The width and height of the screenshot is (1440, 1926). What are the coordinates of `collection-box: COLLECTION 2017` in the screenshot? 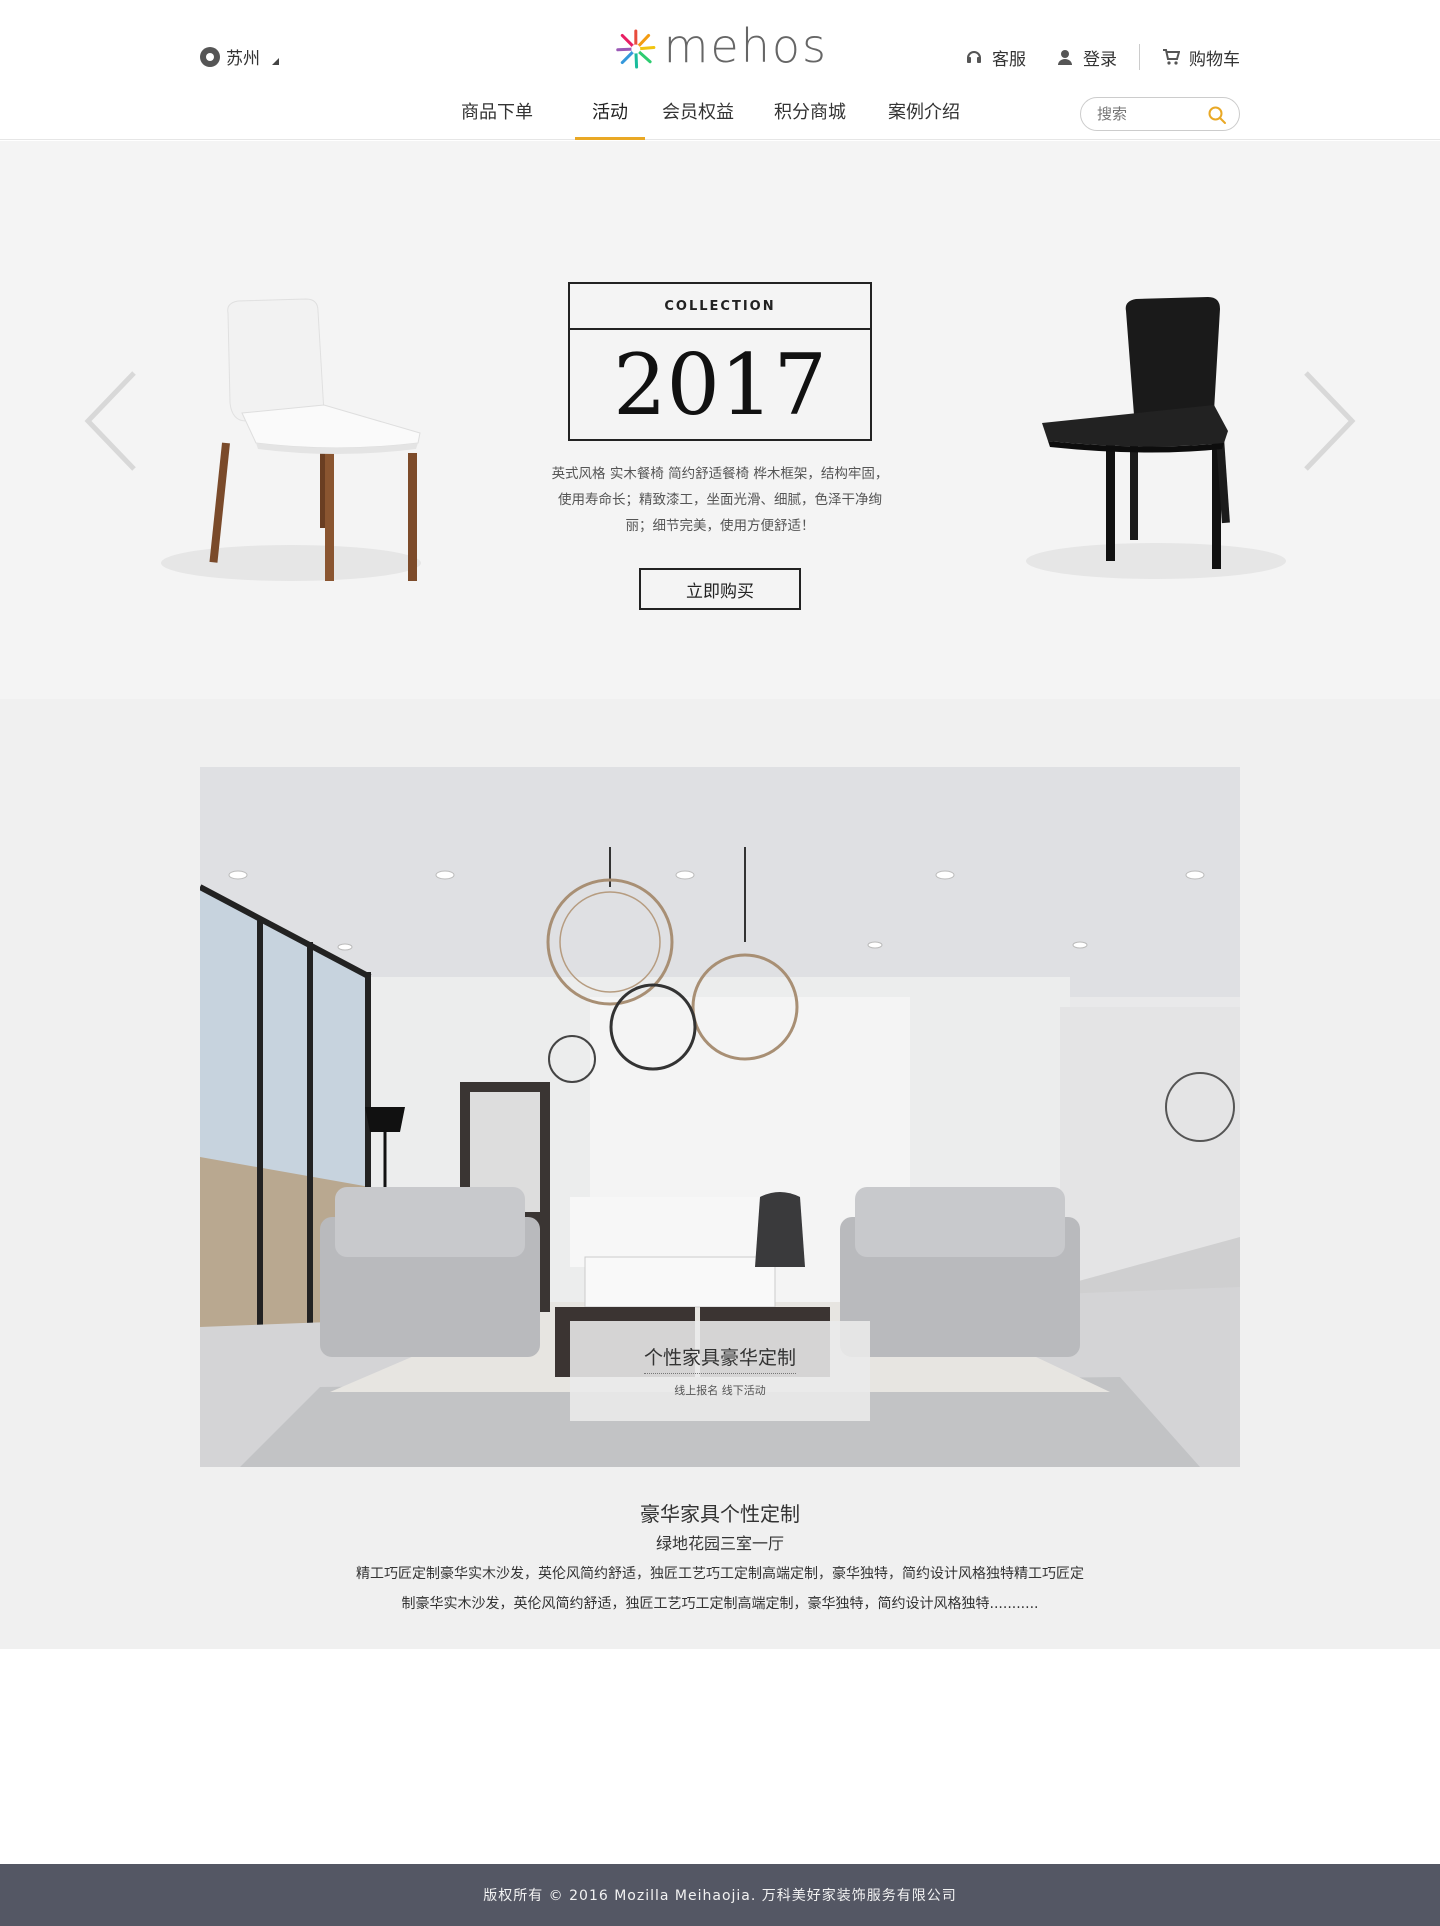 It's located at (720, 361).